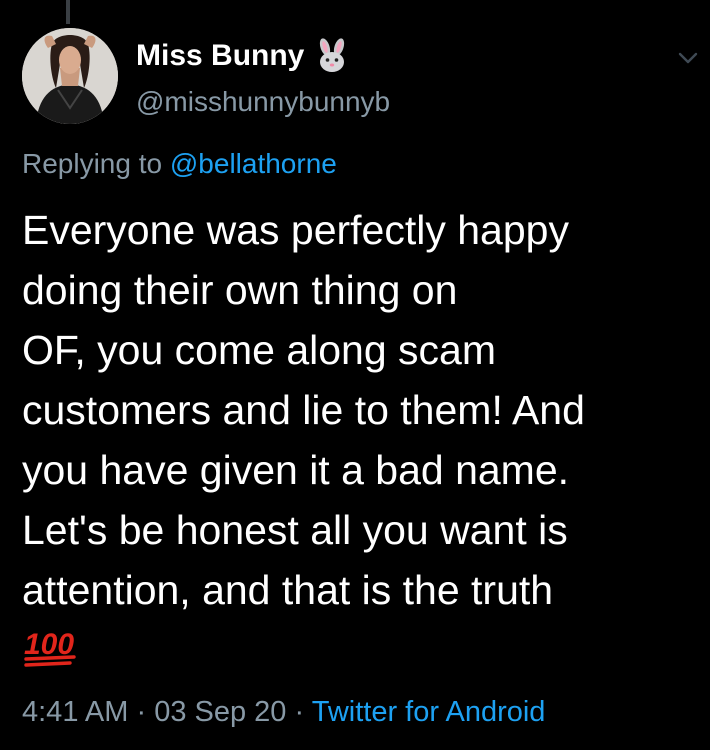 This screenshot has width=710, height=750. I want to click on avatar-image, so click(70, 76).